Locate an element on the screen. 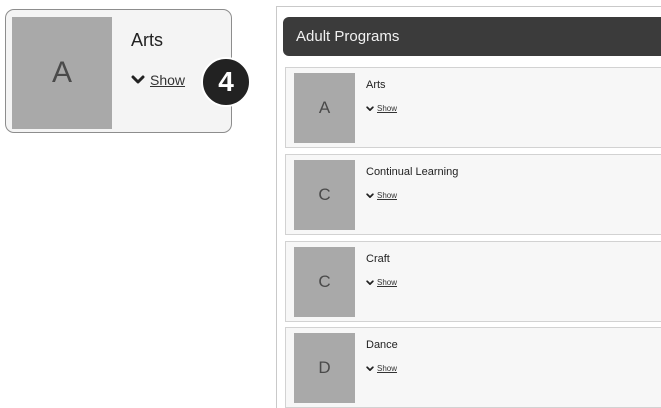  program-name: Craft is located at coordinates (378, 259).